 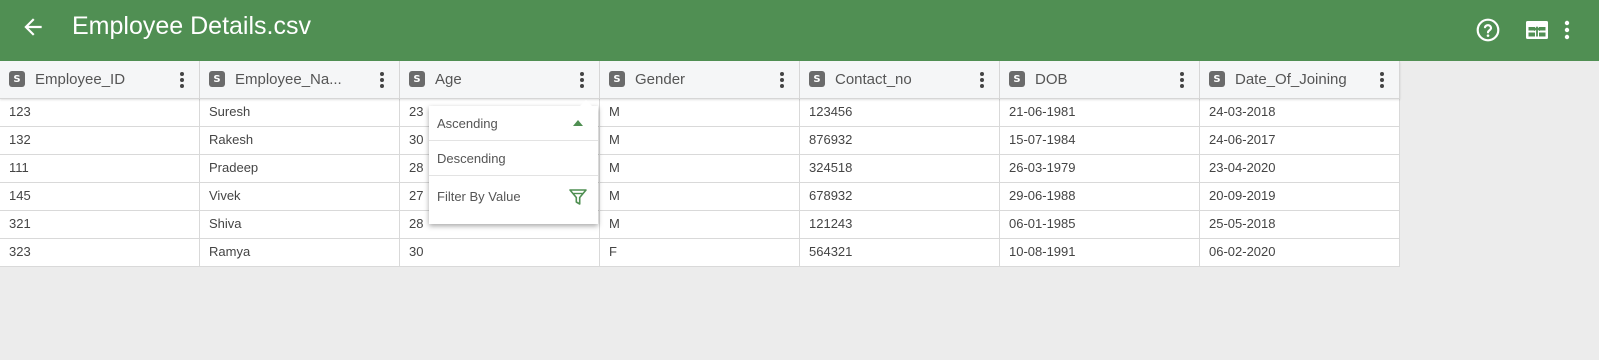 What do you see at coordinates (900, 112) in the screenshot?
I see `table-cell: 123456` at bounding box center [900, 112].